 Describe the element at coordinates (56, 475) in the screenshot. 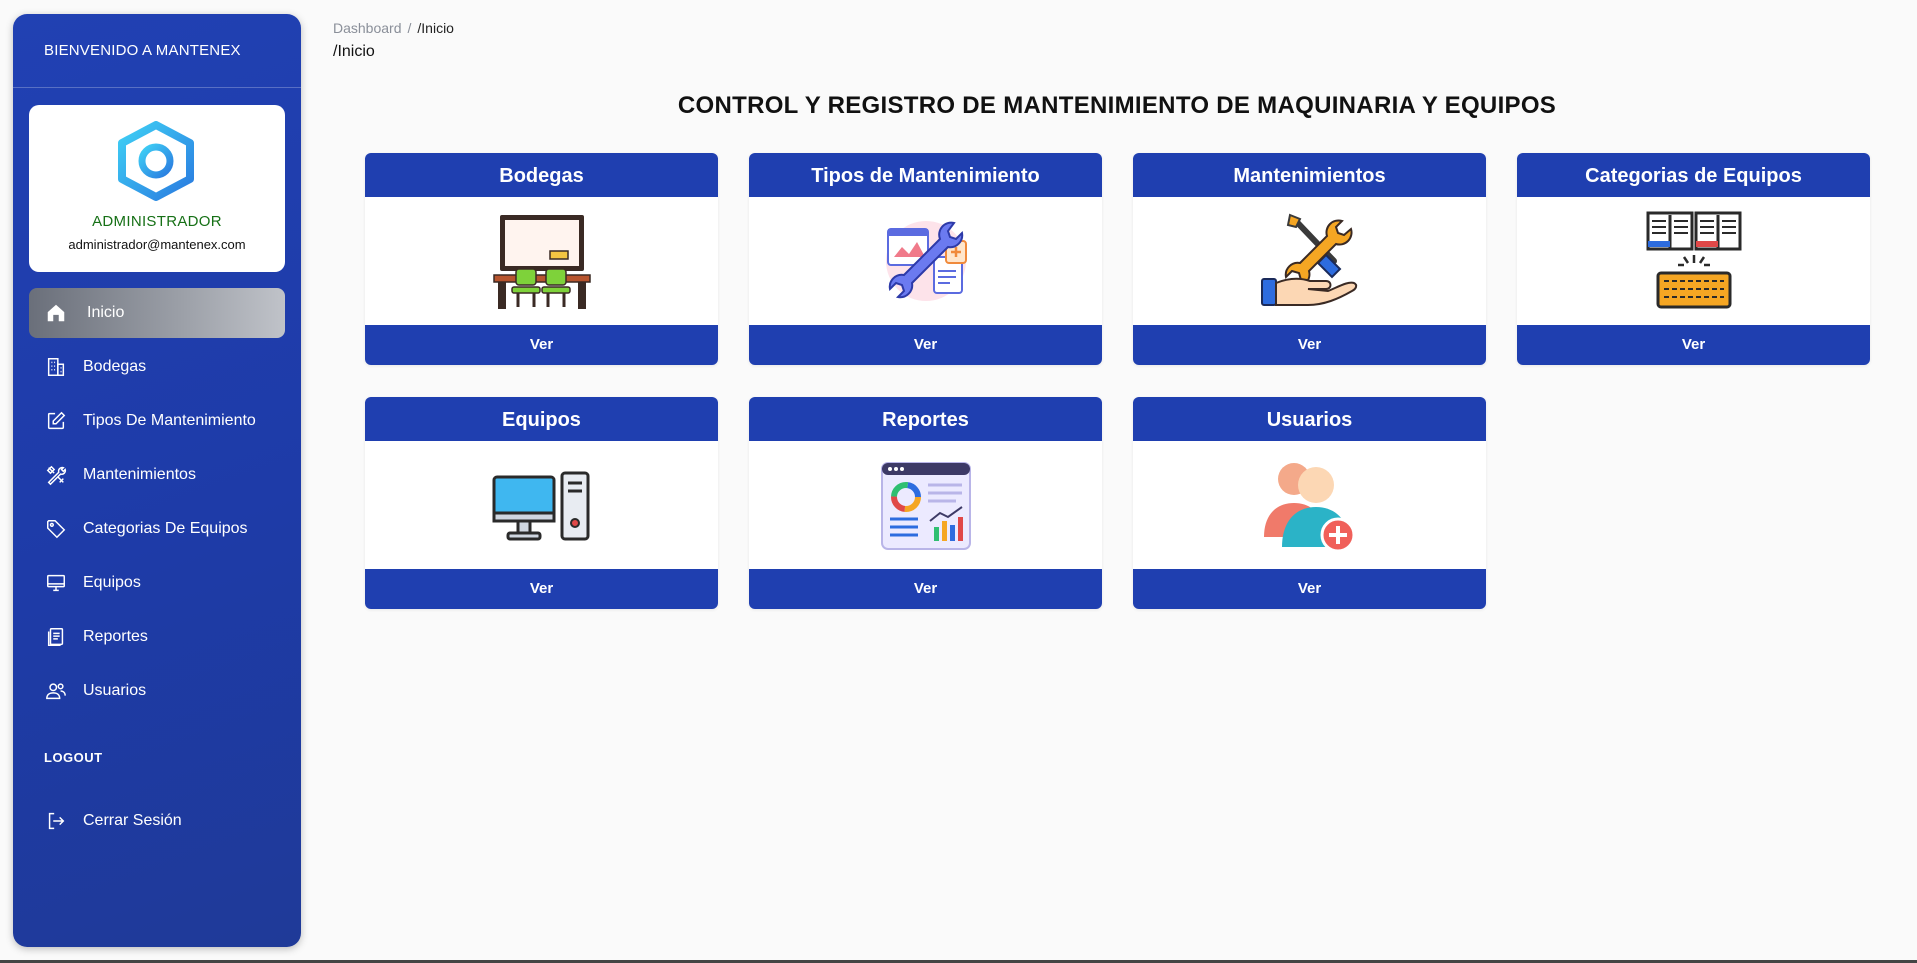

I see `tools-icon` at that location.